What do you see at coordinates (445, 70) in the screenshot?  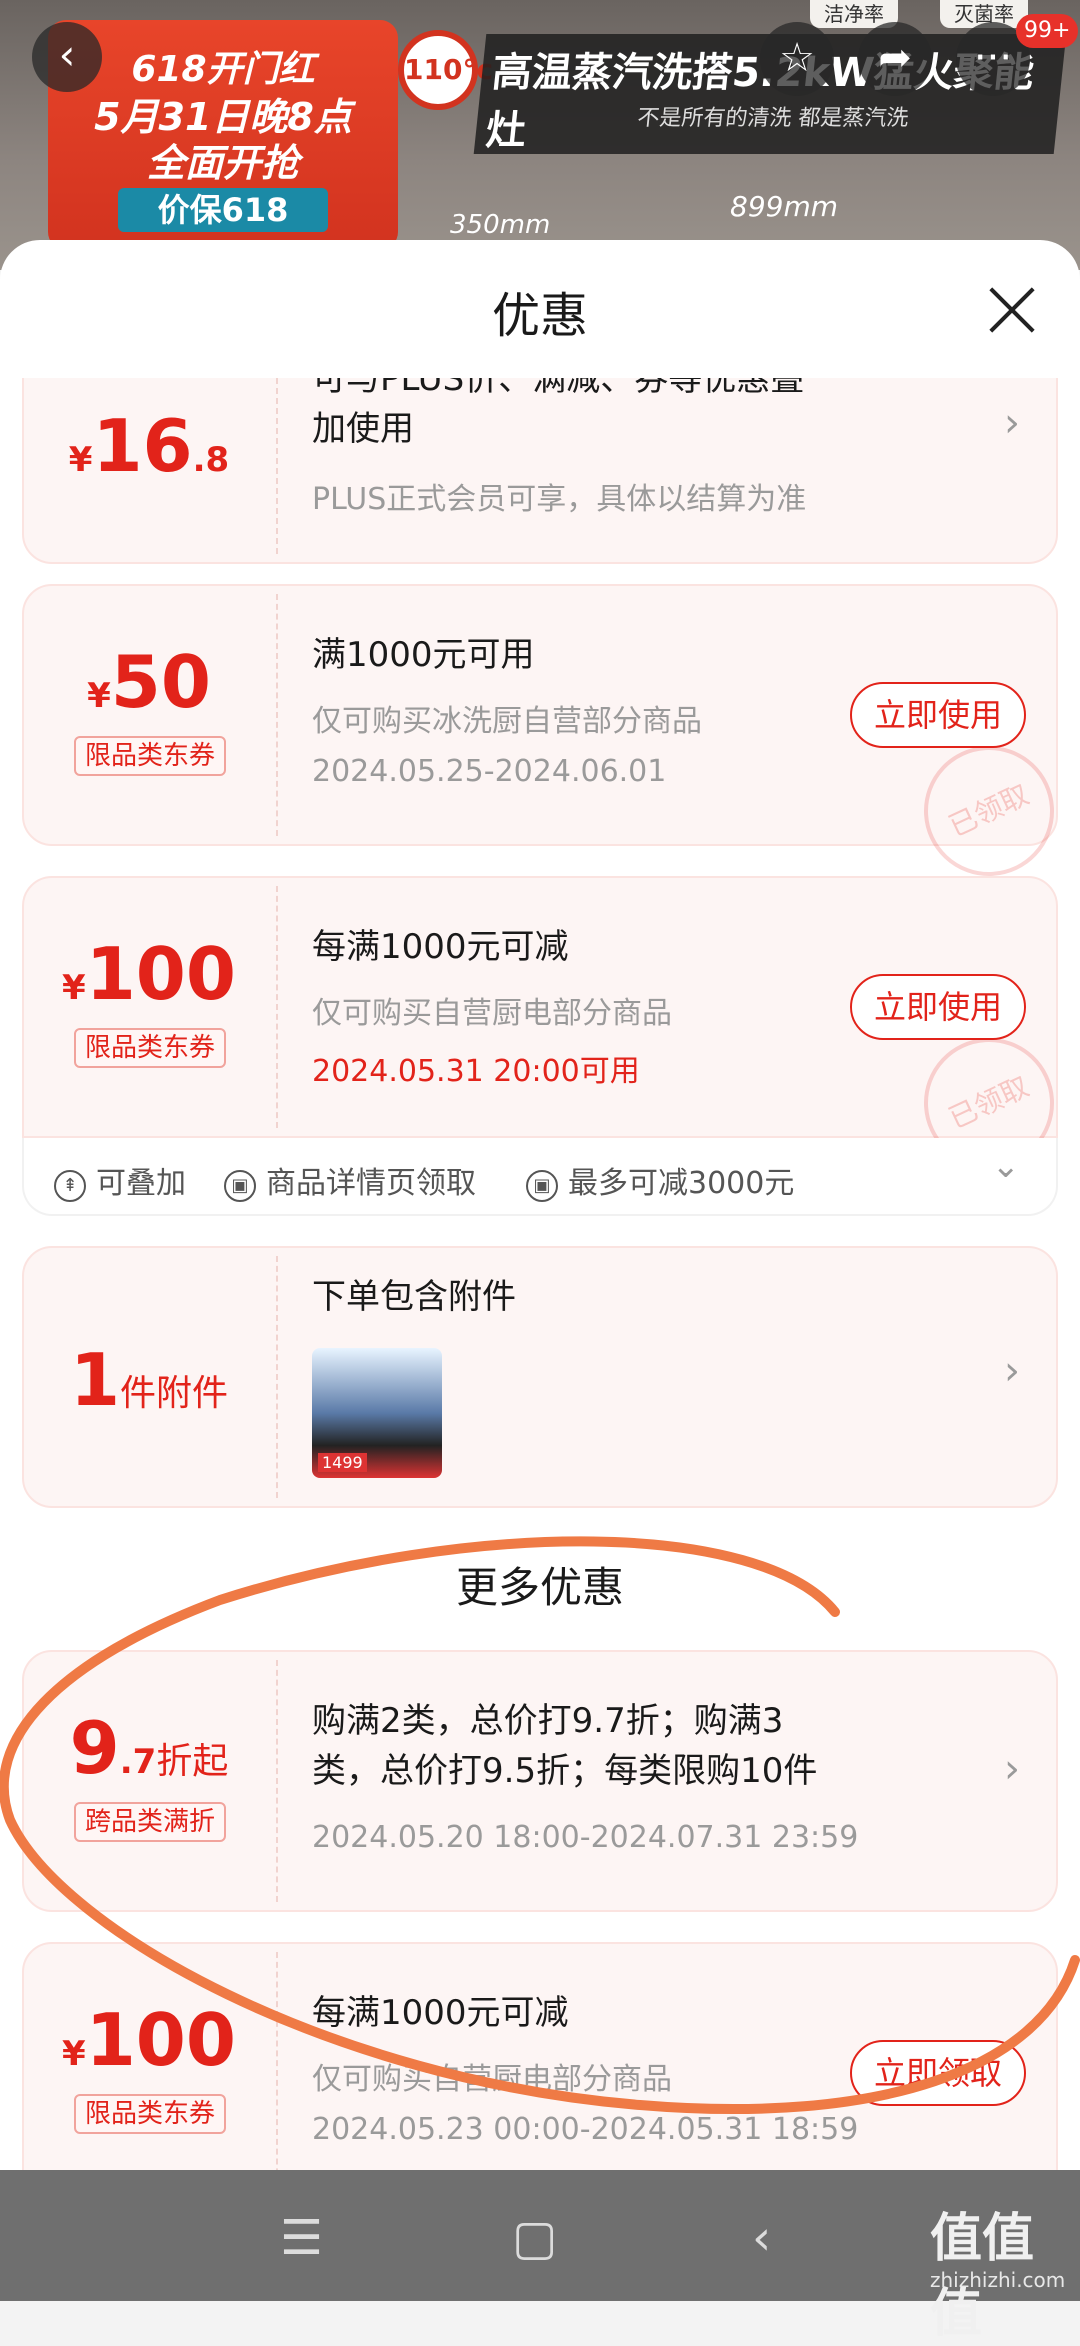 I see `temperature-badge: 110°c` at bounding box center [445, 70].